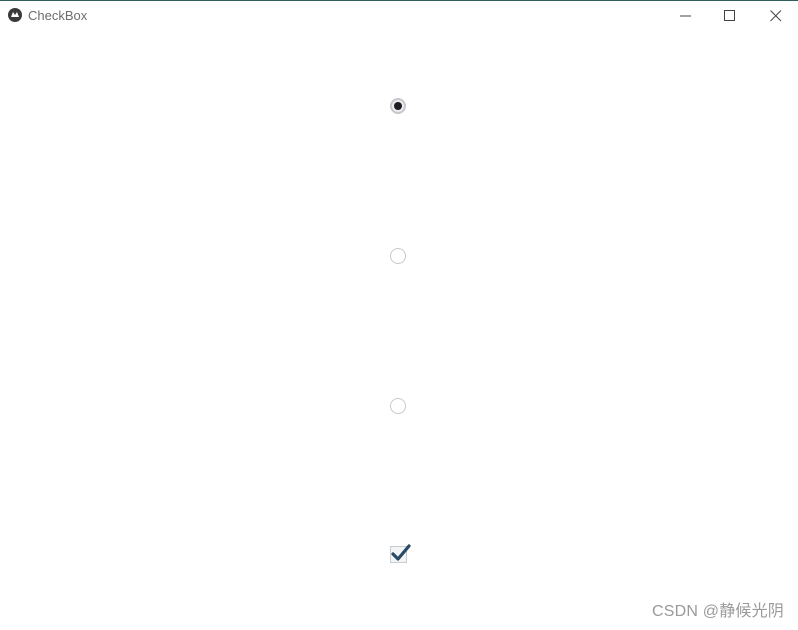 The width and height of the screenshot is (798, 630). I want to click on watermark-text: CSDN @静候光阴, so click(717, 611).